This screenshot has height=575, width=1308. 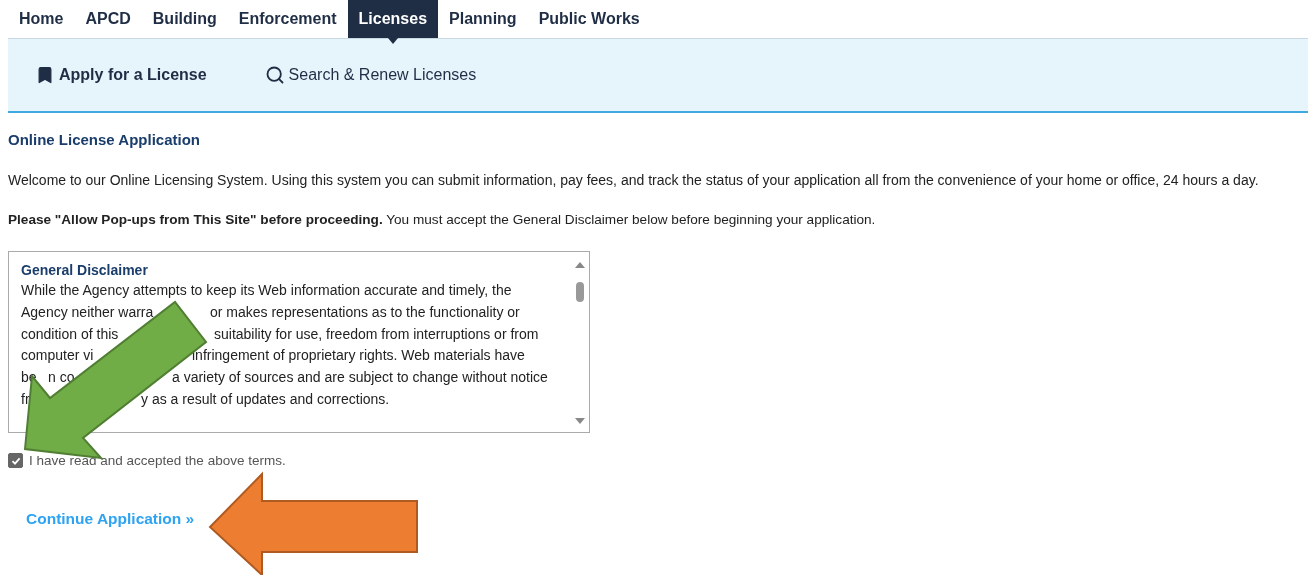 What do you see at coordinates (108, 19) in the screenshot?
I see `nav-tab: APCD` at bounding box center [108, 19].